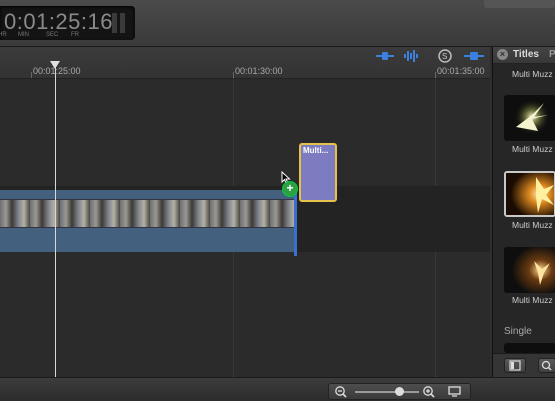  I want to click on sidebar-icon, so click(515, 365).